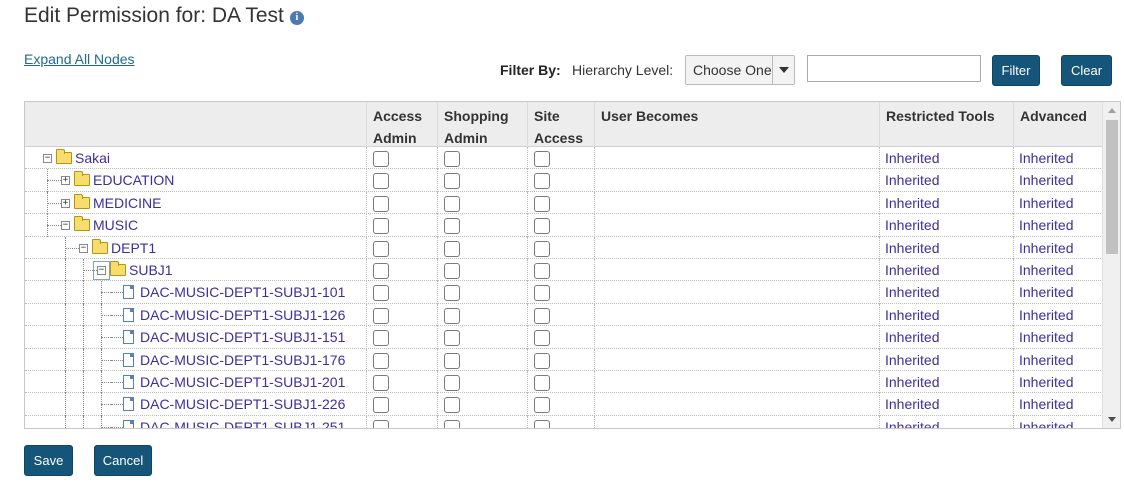 The image size is (1124, 491). I want to click on tree-node-label: EDUCATION, so click(133, 180).